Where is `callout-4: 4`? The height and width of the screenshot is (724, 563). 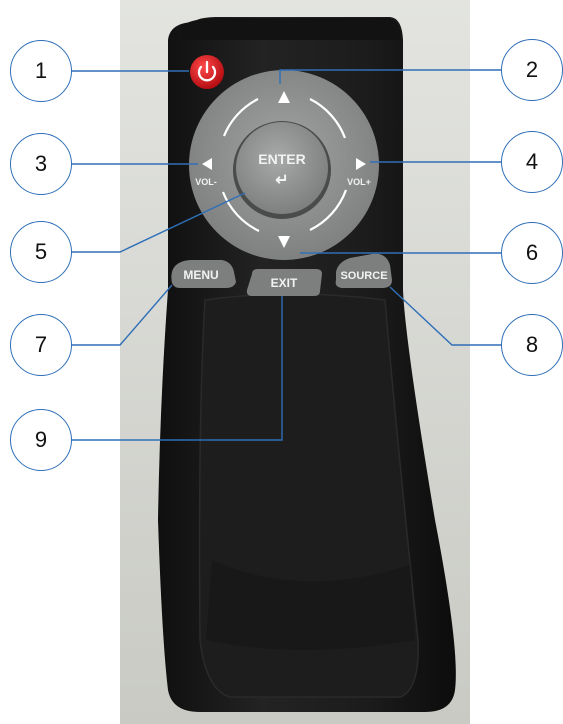
callout-4: 4 is located at coordinates (532, 162).